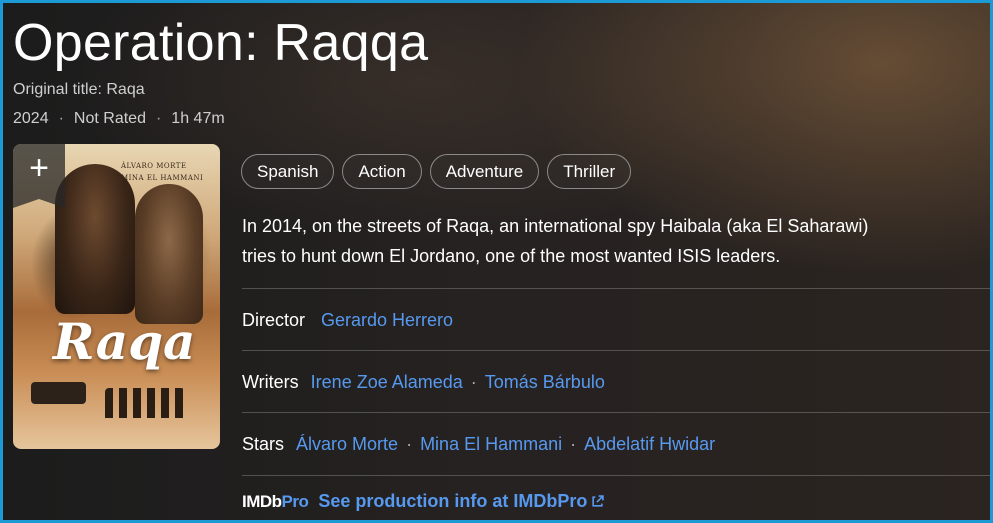  What do you see at coordinates (484, 171) in the screenshot?
I see `genre-chip: Adventure` at bounding box center [484, 171].